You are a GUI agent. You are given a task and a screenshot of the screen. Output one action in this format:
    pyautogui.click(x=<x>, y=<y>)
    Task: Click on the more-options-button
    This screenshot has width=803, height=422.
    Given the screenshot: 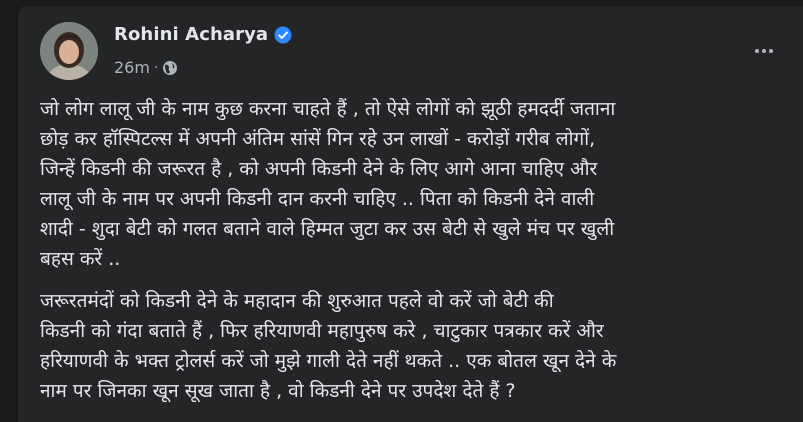 What is the action you would take?
    pyautogui.click(x=764, y=51)
    